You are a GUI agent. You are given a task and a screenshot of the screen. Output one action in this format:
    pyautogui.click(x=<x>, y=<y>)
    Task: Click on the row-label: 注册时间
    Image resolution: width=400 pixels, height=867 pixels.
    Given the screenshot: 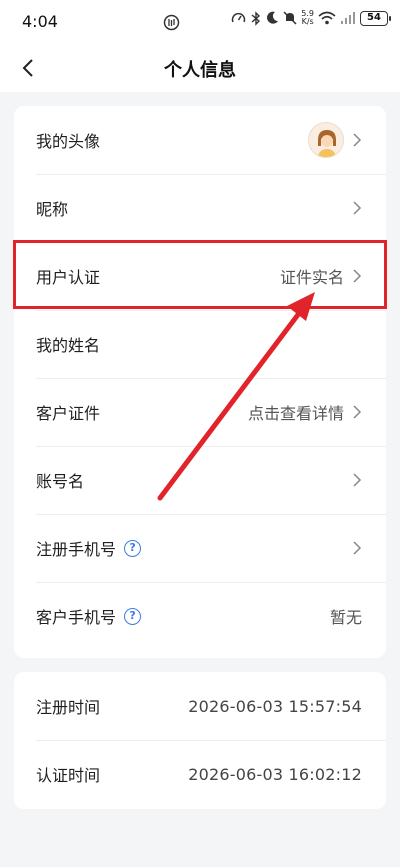 What is the action you would take?
    pyautogui.click(x=68, y=707)
    